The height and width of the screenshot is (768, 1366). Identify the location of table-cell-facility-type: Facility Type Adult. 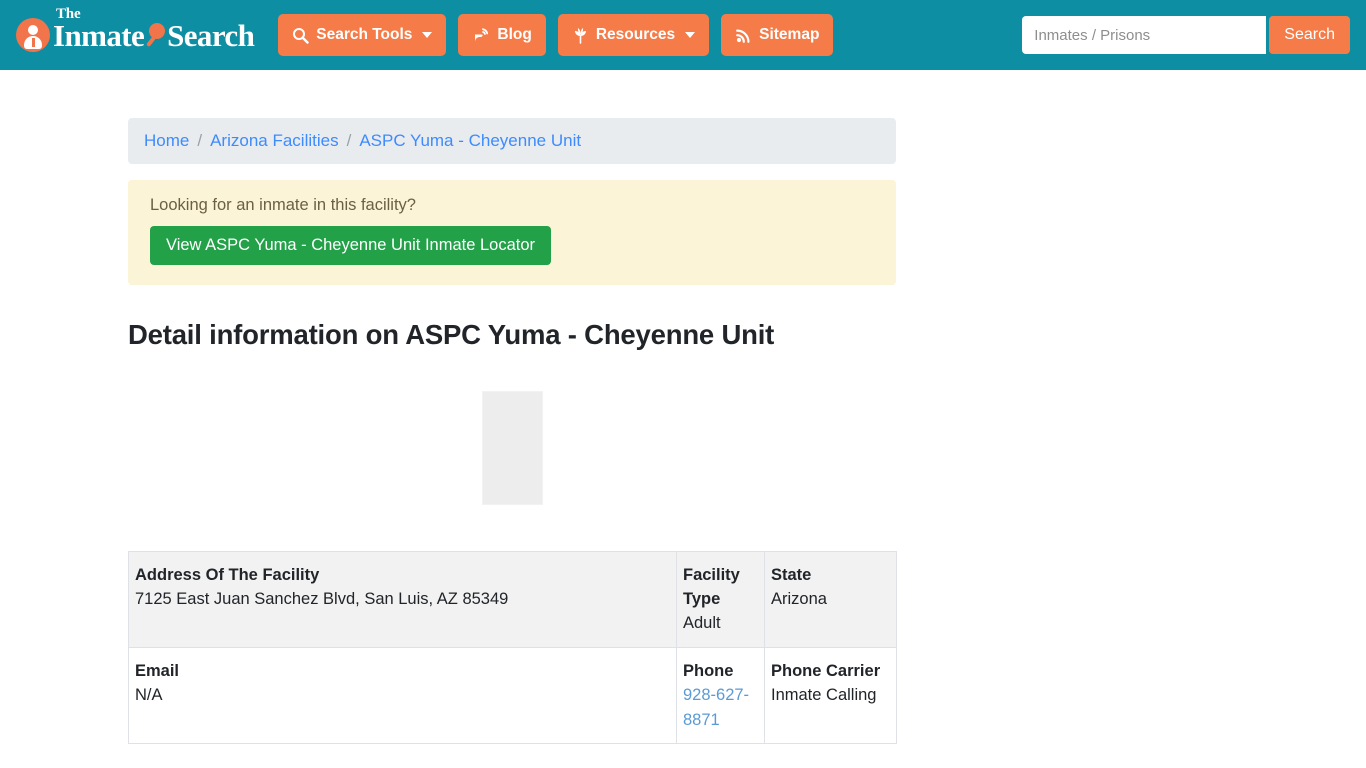
(720, 599).